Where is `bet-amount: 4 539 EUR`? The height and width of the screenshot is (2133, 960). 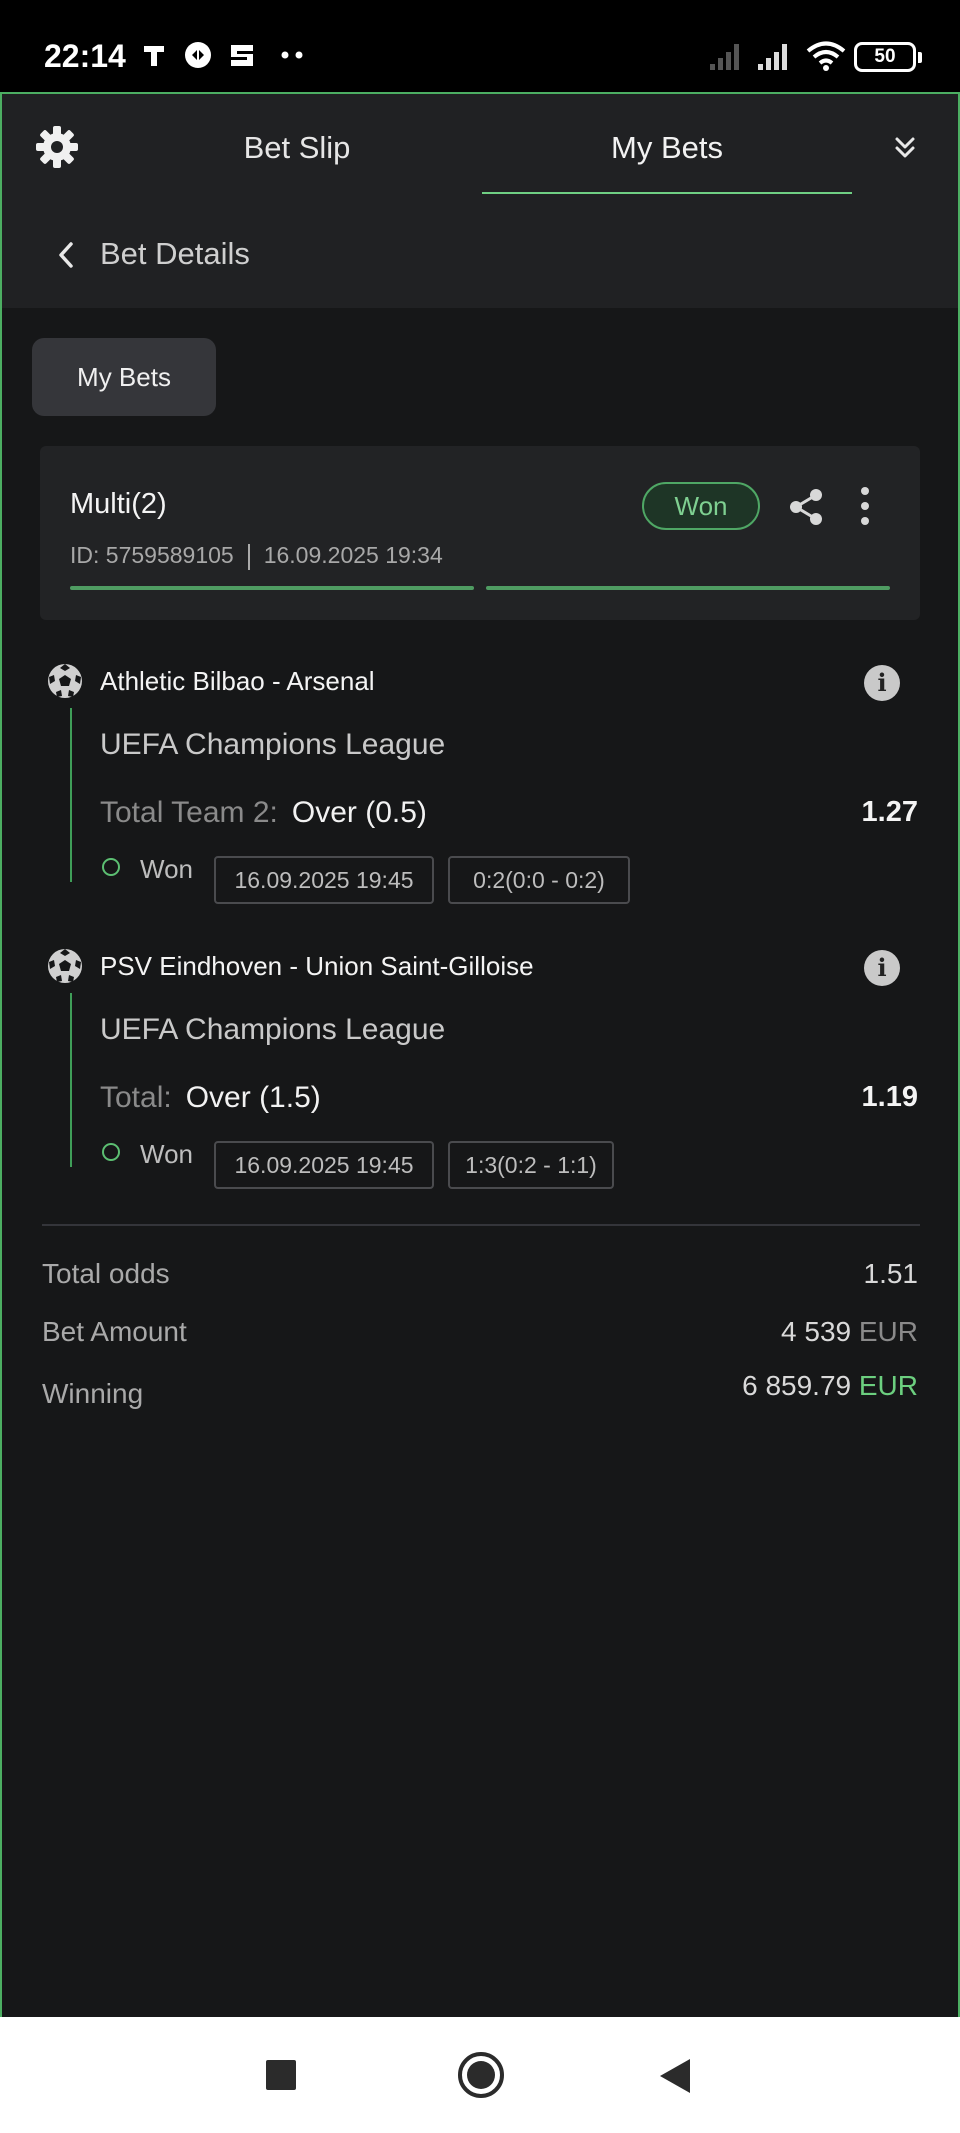
bet-amount: 4 539 EUR is located at coordinates (849, 1332).